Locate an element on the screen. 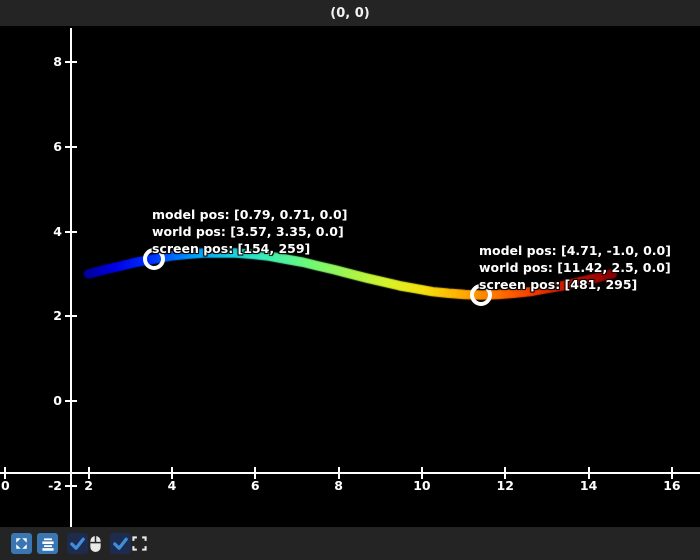  mouse-indicator is located at coordinates (95, 543).